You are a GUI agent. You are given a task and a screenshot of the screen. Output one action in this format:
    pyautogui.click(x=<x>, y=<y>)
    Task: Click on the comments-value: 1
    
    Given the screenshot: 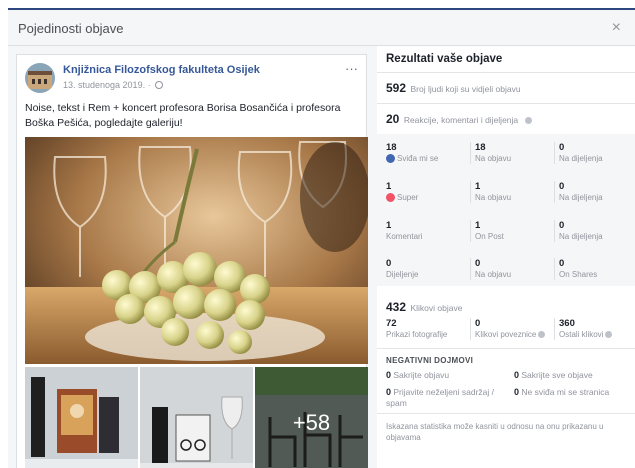 What is the action you would take?
    pyautogui.click(x=389, y=225)
    